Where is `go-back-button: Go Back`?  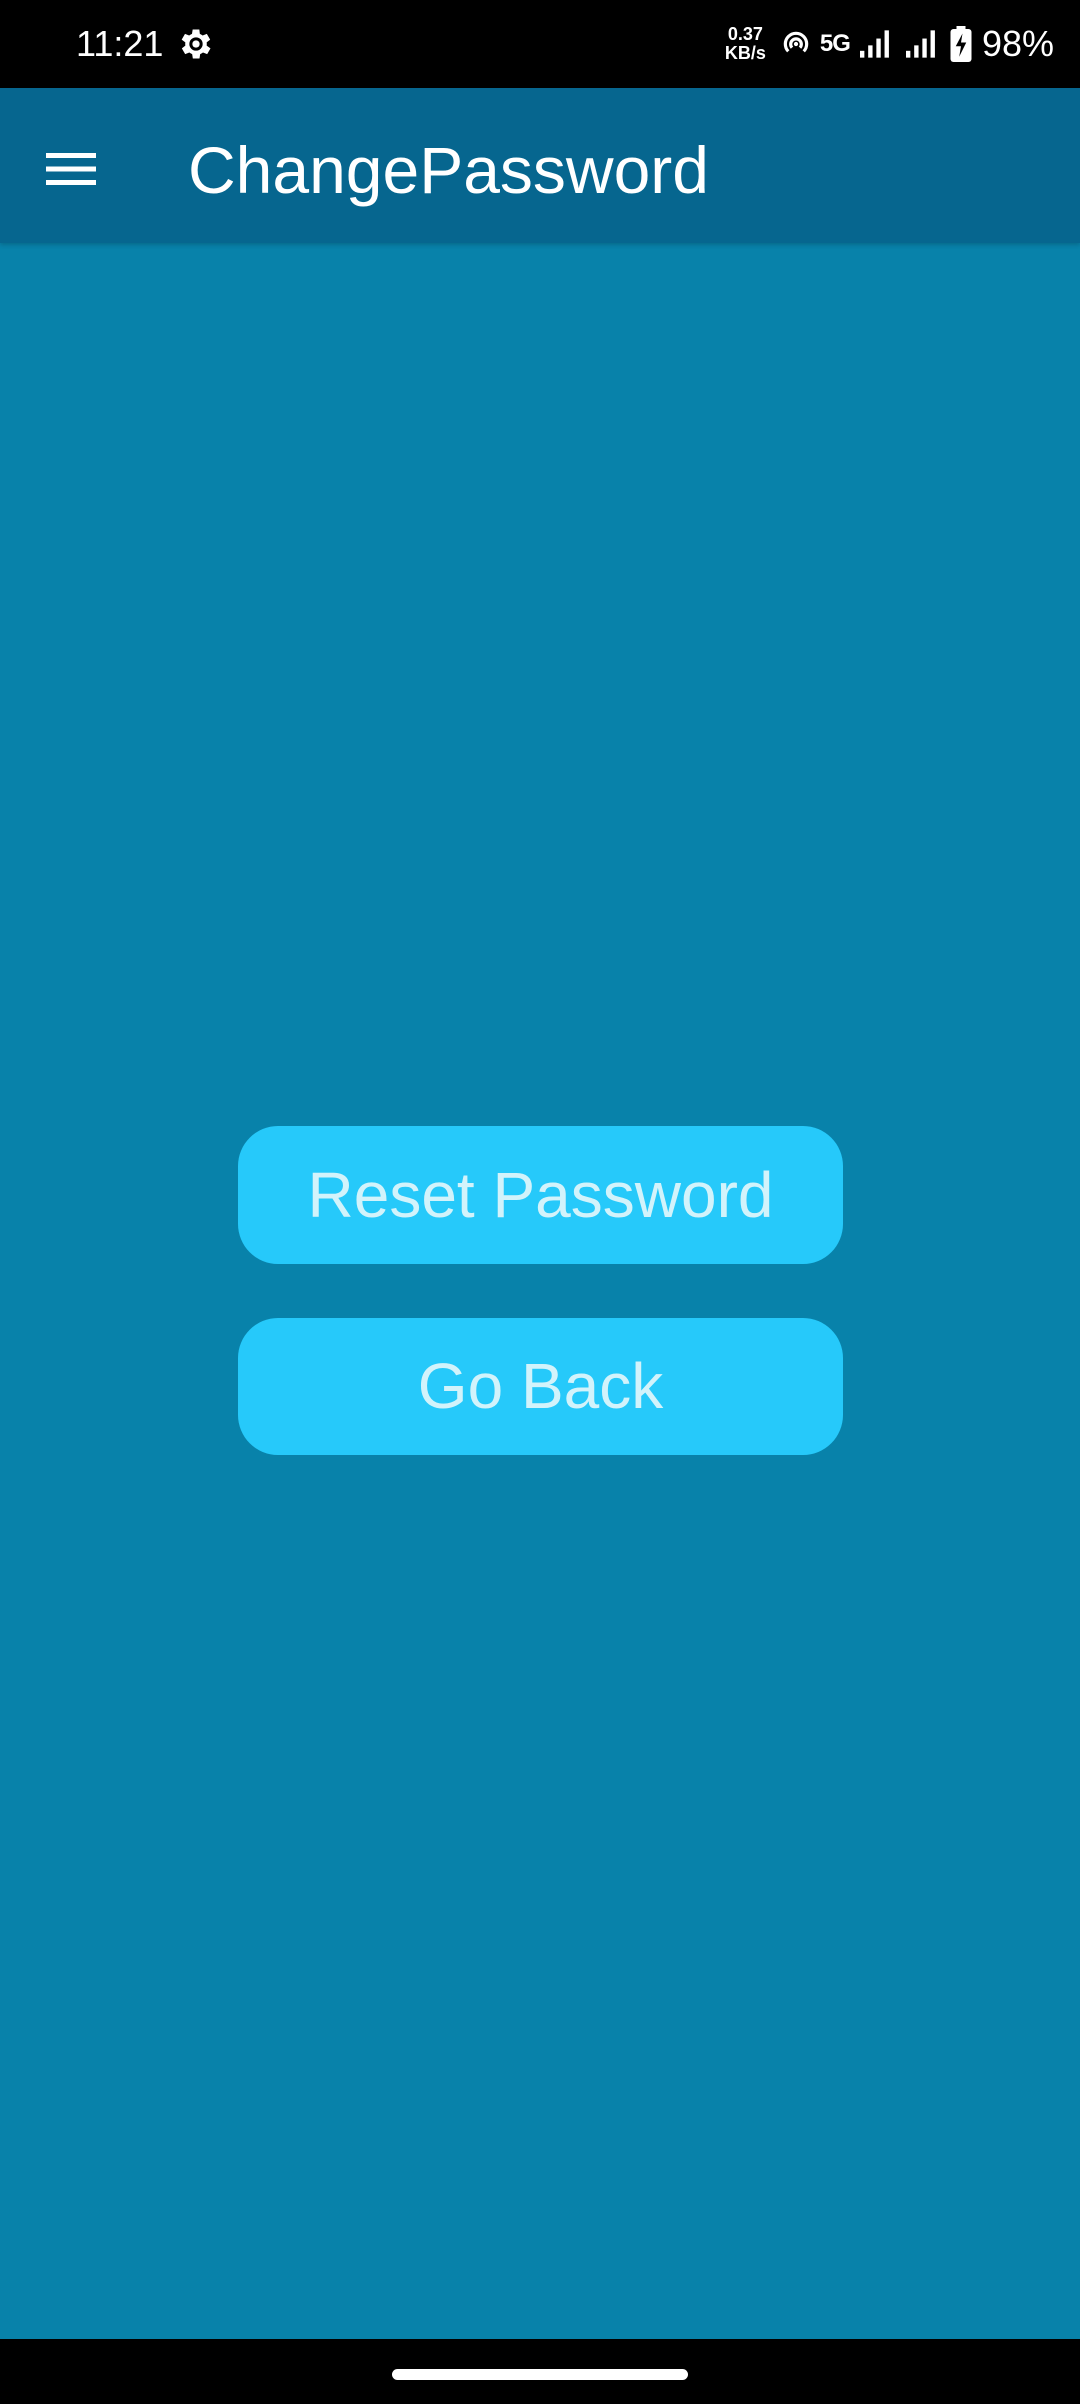
go-back-button: Go Back is located at coordinates (540, 1386).